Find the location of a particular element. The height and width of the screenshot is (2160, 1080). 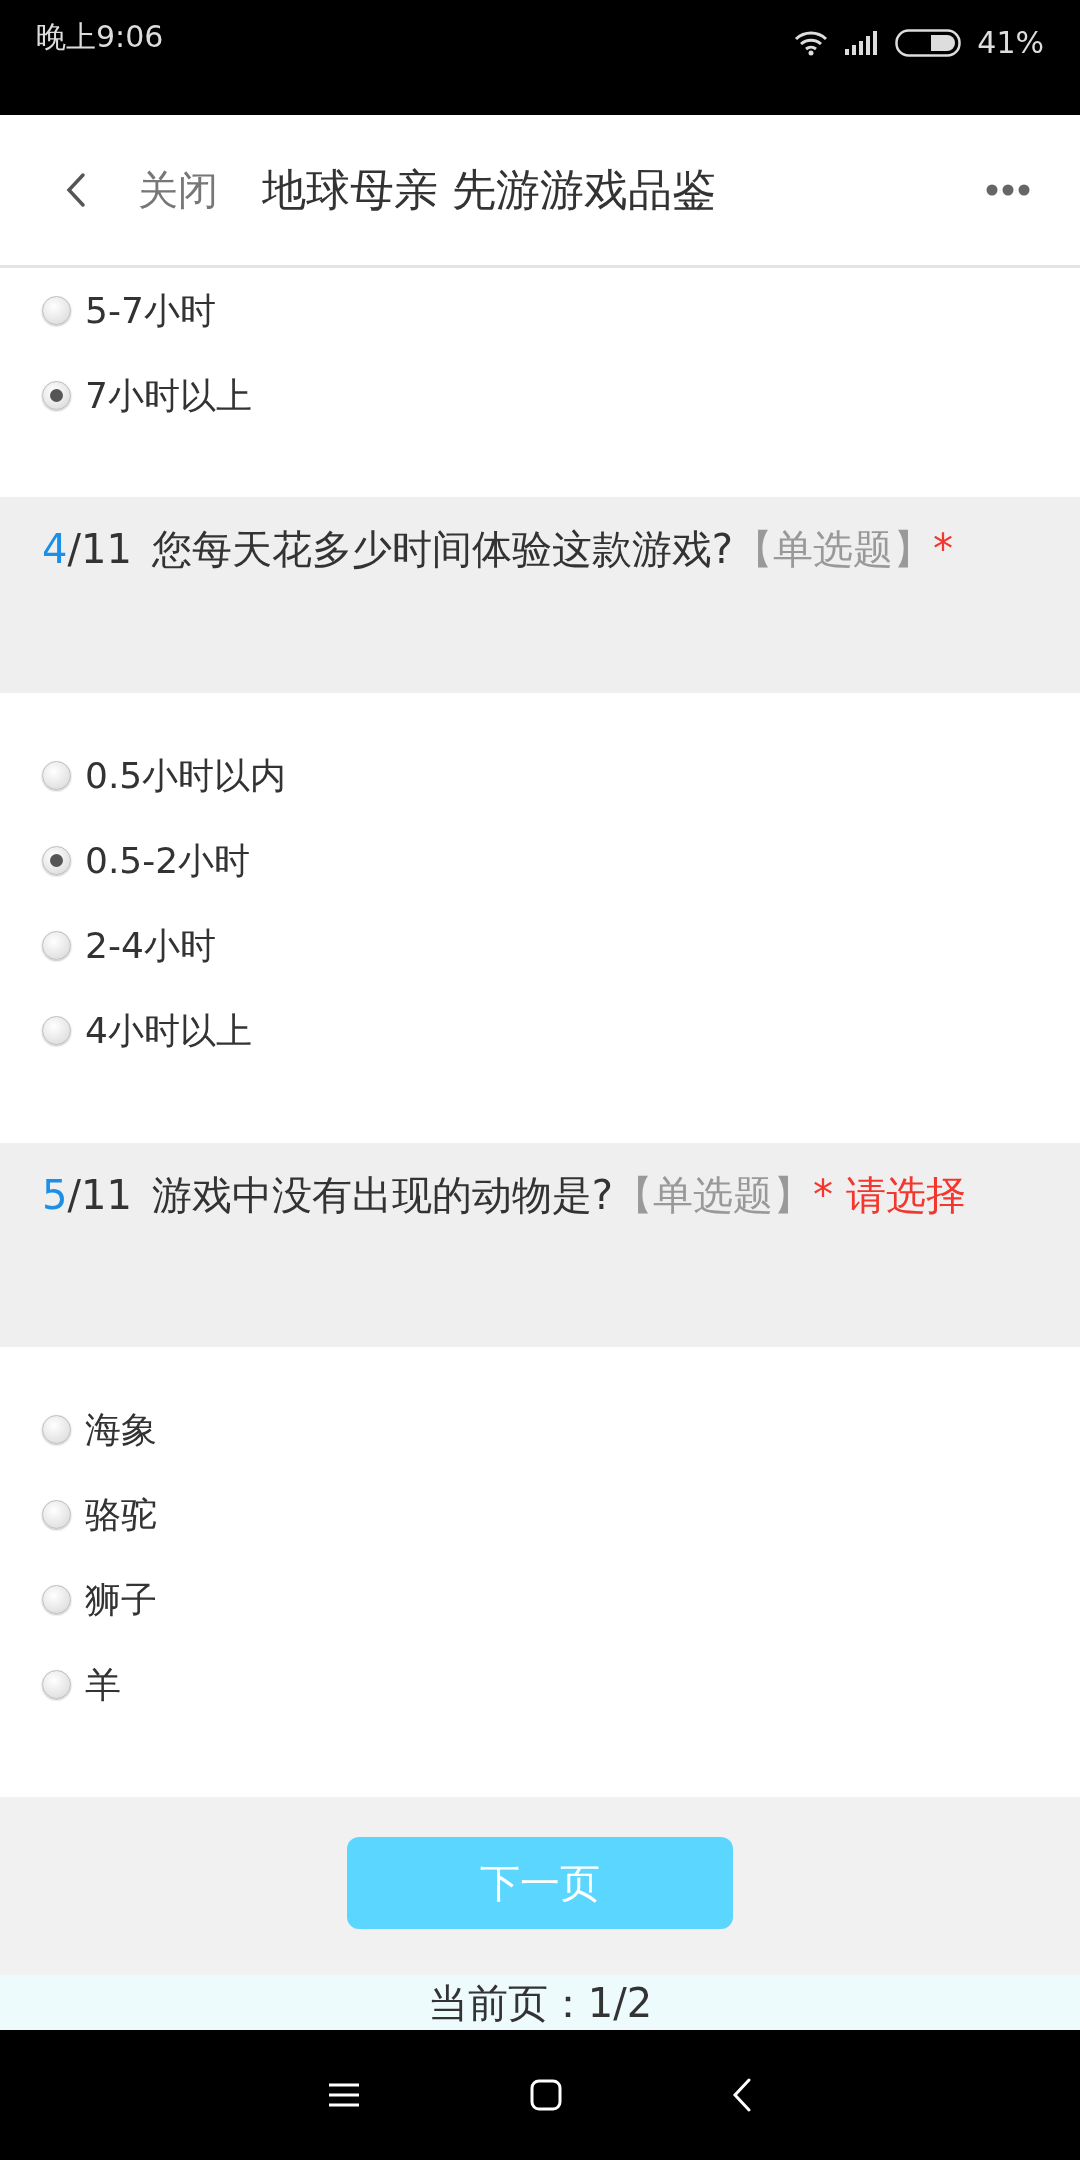

more-icon is located at coordinates (1008, 190).